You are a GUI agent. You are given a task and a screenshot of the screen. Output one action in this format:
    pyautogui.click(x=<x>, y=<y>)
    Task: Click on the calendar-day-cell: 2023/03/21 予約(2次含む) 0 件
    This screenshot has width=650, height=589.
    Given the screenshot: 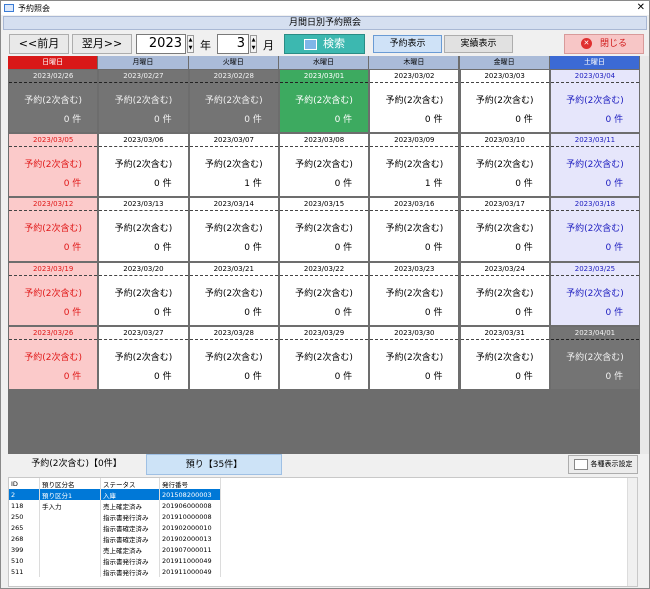 What is the action you would take?
    pyautogui.click(x=233, y=293)
    